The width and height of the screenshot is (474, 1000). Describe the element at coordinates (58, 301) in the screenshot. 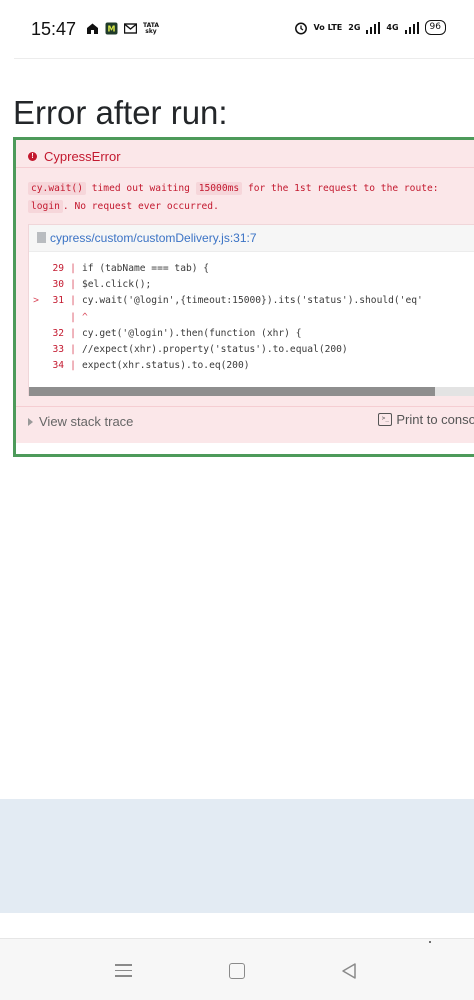

I see `code-line-number: 31` at that location.